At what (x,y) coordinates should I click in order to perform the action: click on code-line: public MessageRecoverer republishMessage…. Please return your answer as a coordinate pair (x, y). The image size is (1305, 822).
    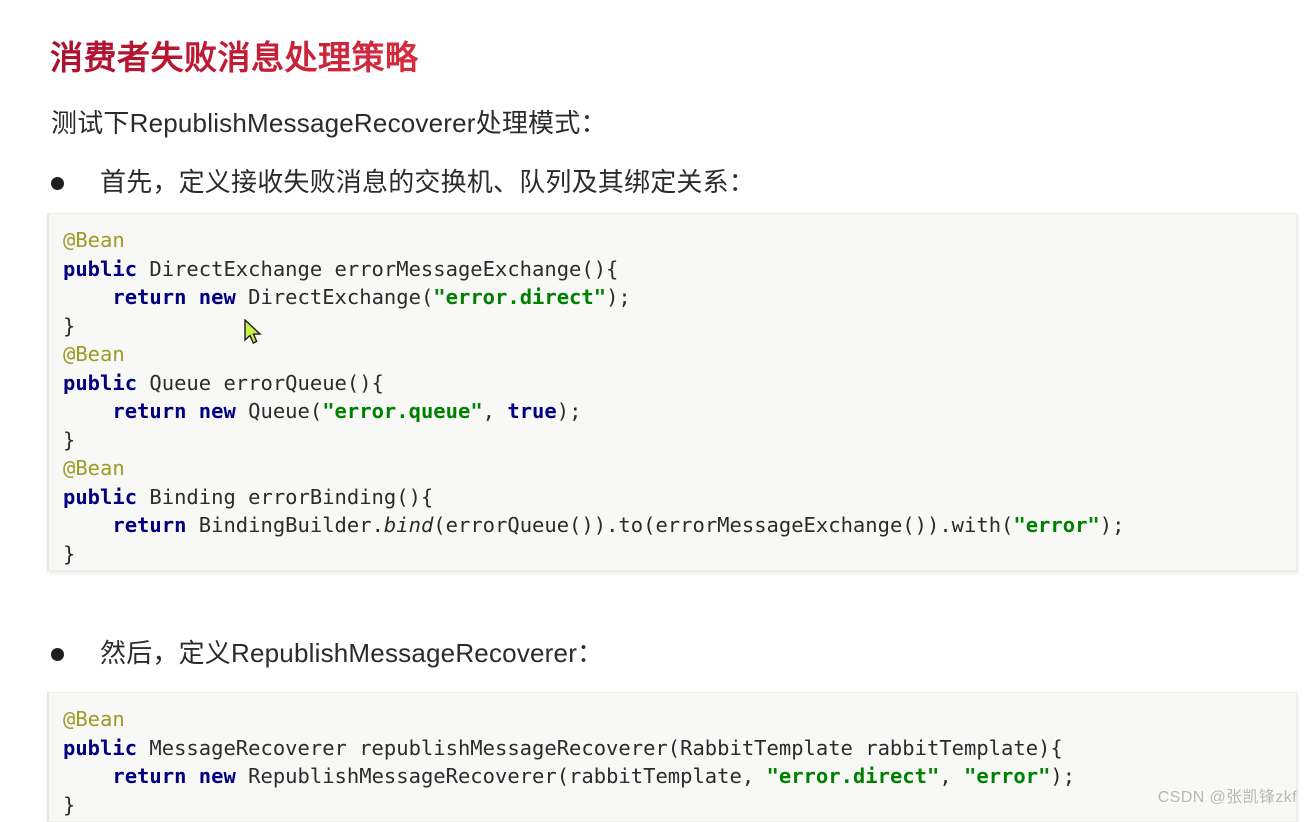
    Looking at the image, I should click on (672, 748).